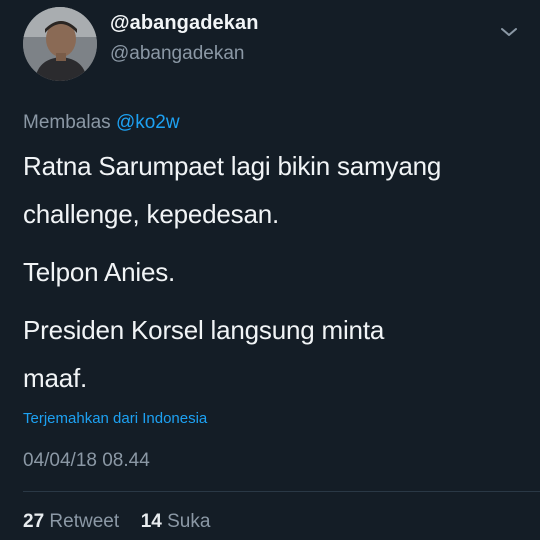  I want to click on like-stat: 14 Suka, so click(176, 521).